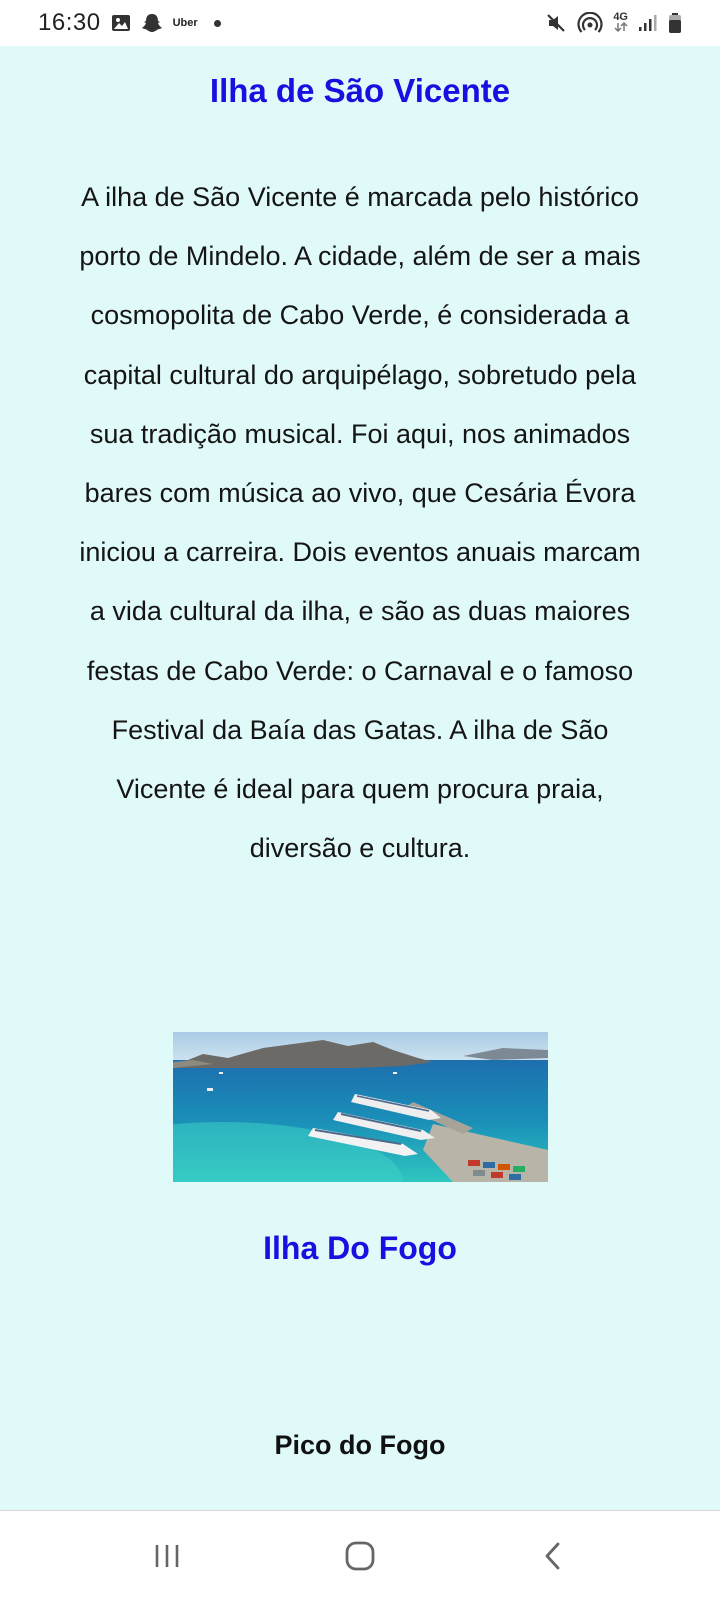 This screenshot has width=720, height=1600. Describe the element at coordinates (360, 90) in the screenshot. I see `section-title-sao-vicente: Ilha de São Vicente` at that location.